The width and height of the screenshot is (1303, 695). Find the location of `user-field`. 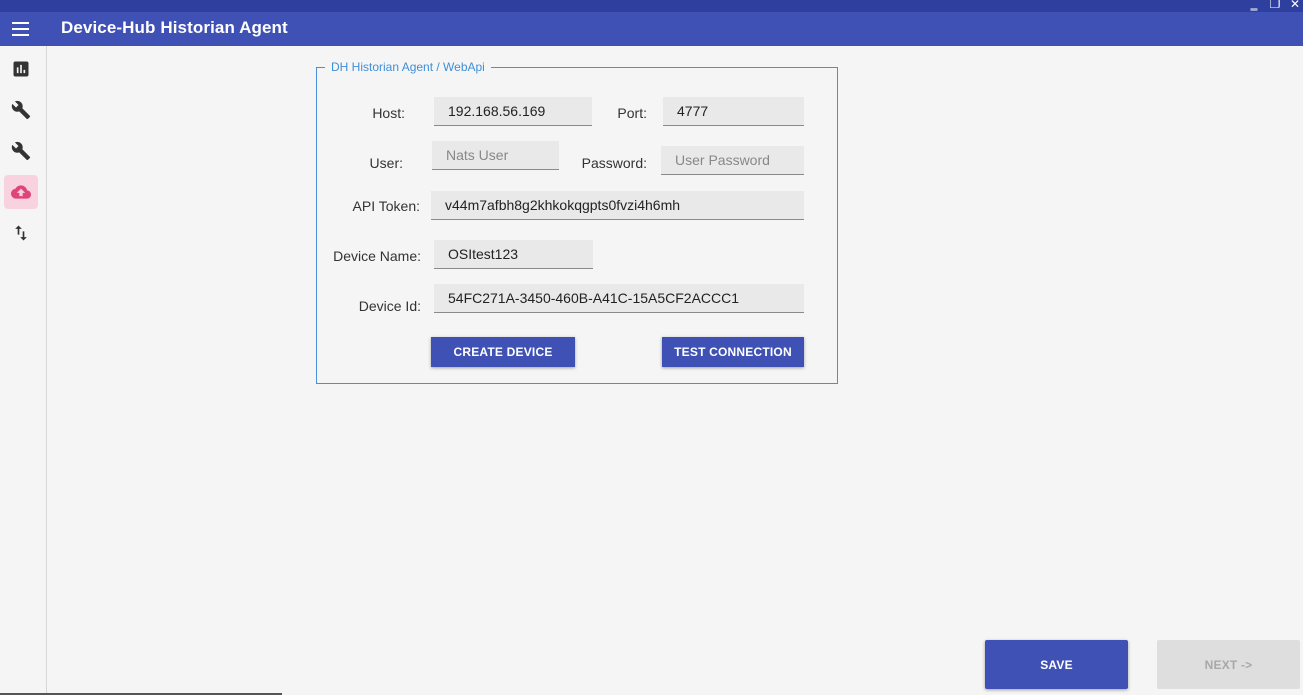

user-field is located at coordinates (495, 155).